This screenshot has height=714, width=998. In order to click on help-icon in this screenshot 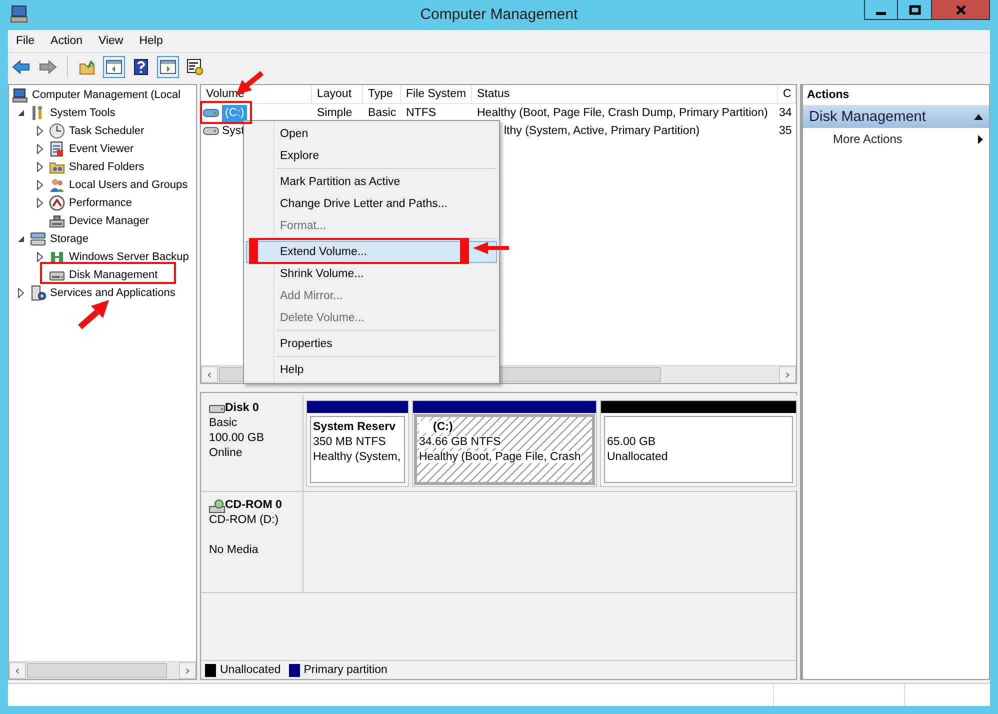, I will do `click(141, 67)`.